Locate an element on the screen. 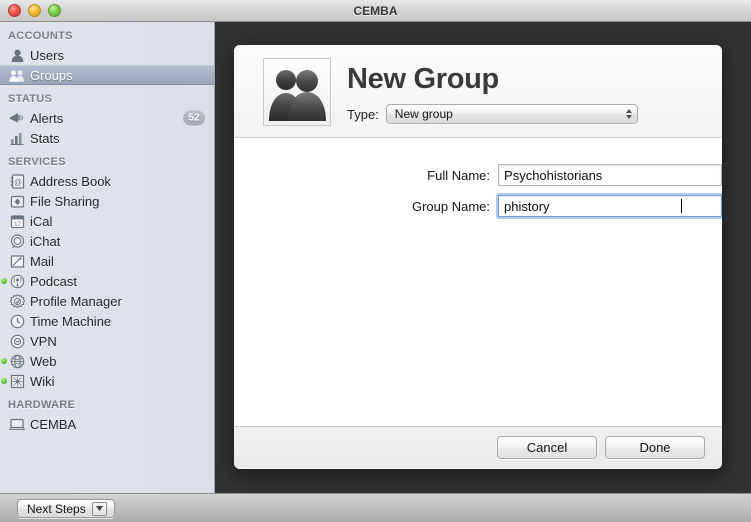  next-steps-label: Next Steps is located at coordinates (56, 508).